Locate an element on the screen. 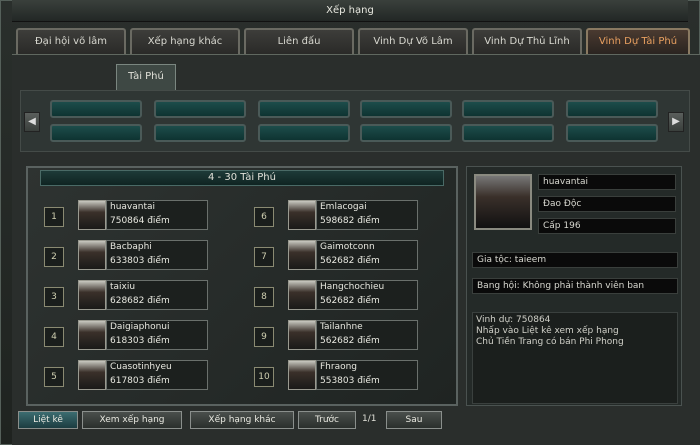  subtab-tai-phu: Tài Phú is located at coordinates (146, 77).